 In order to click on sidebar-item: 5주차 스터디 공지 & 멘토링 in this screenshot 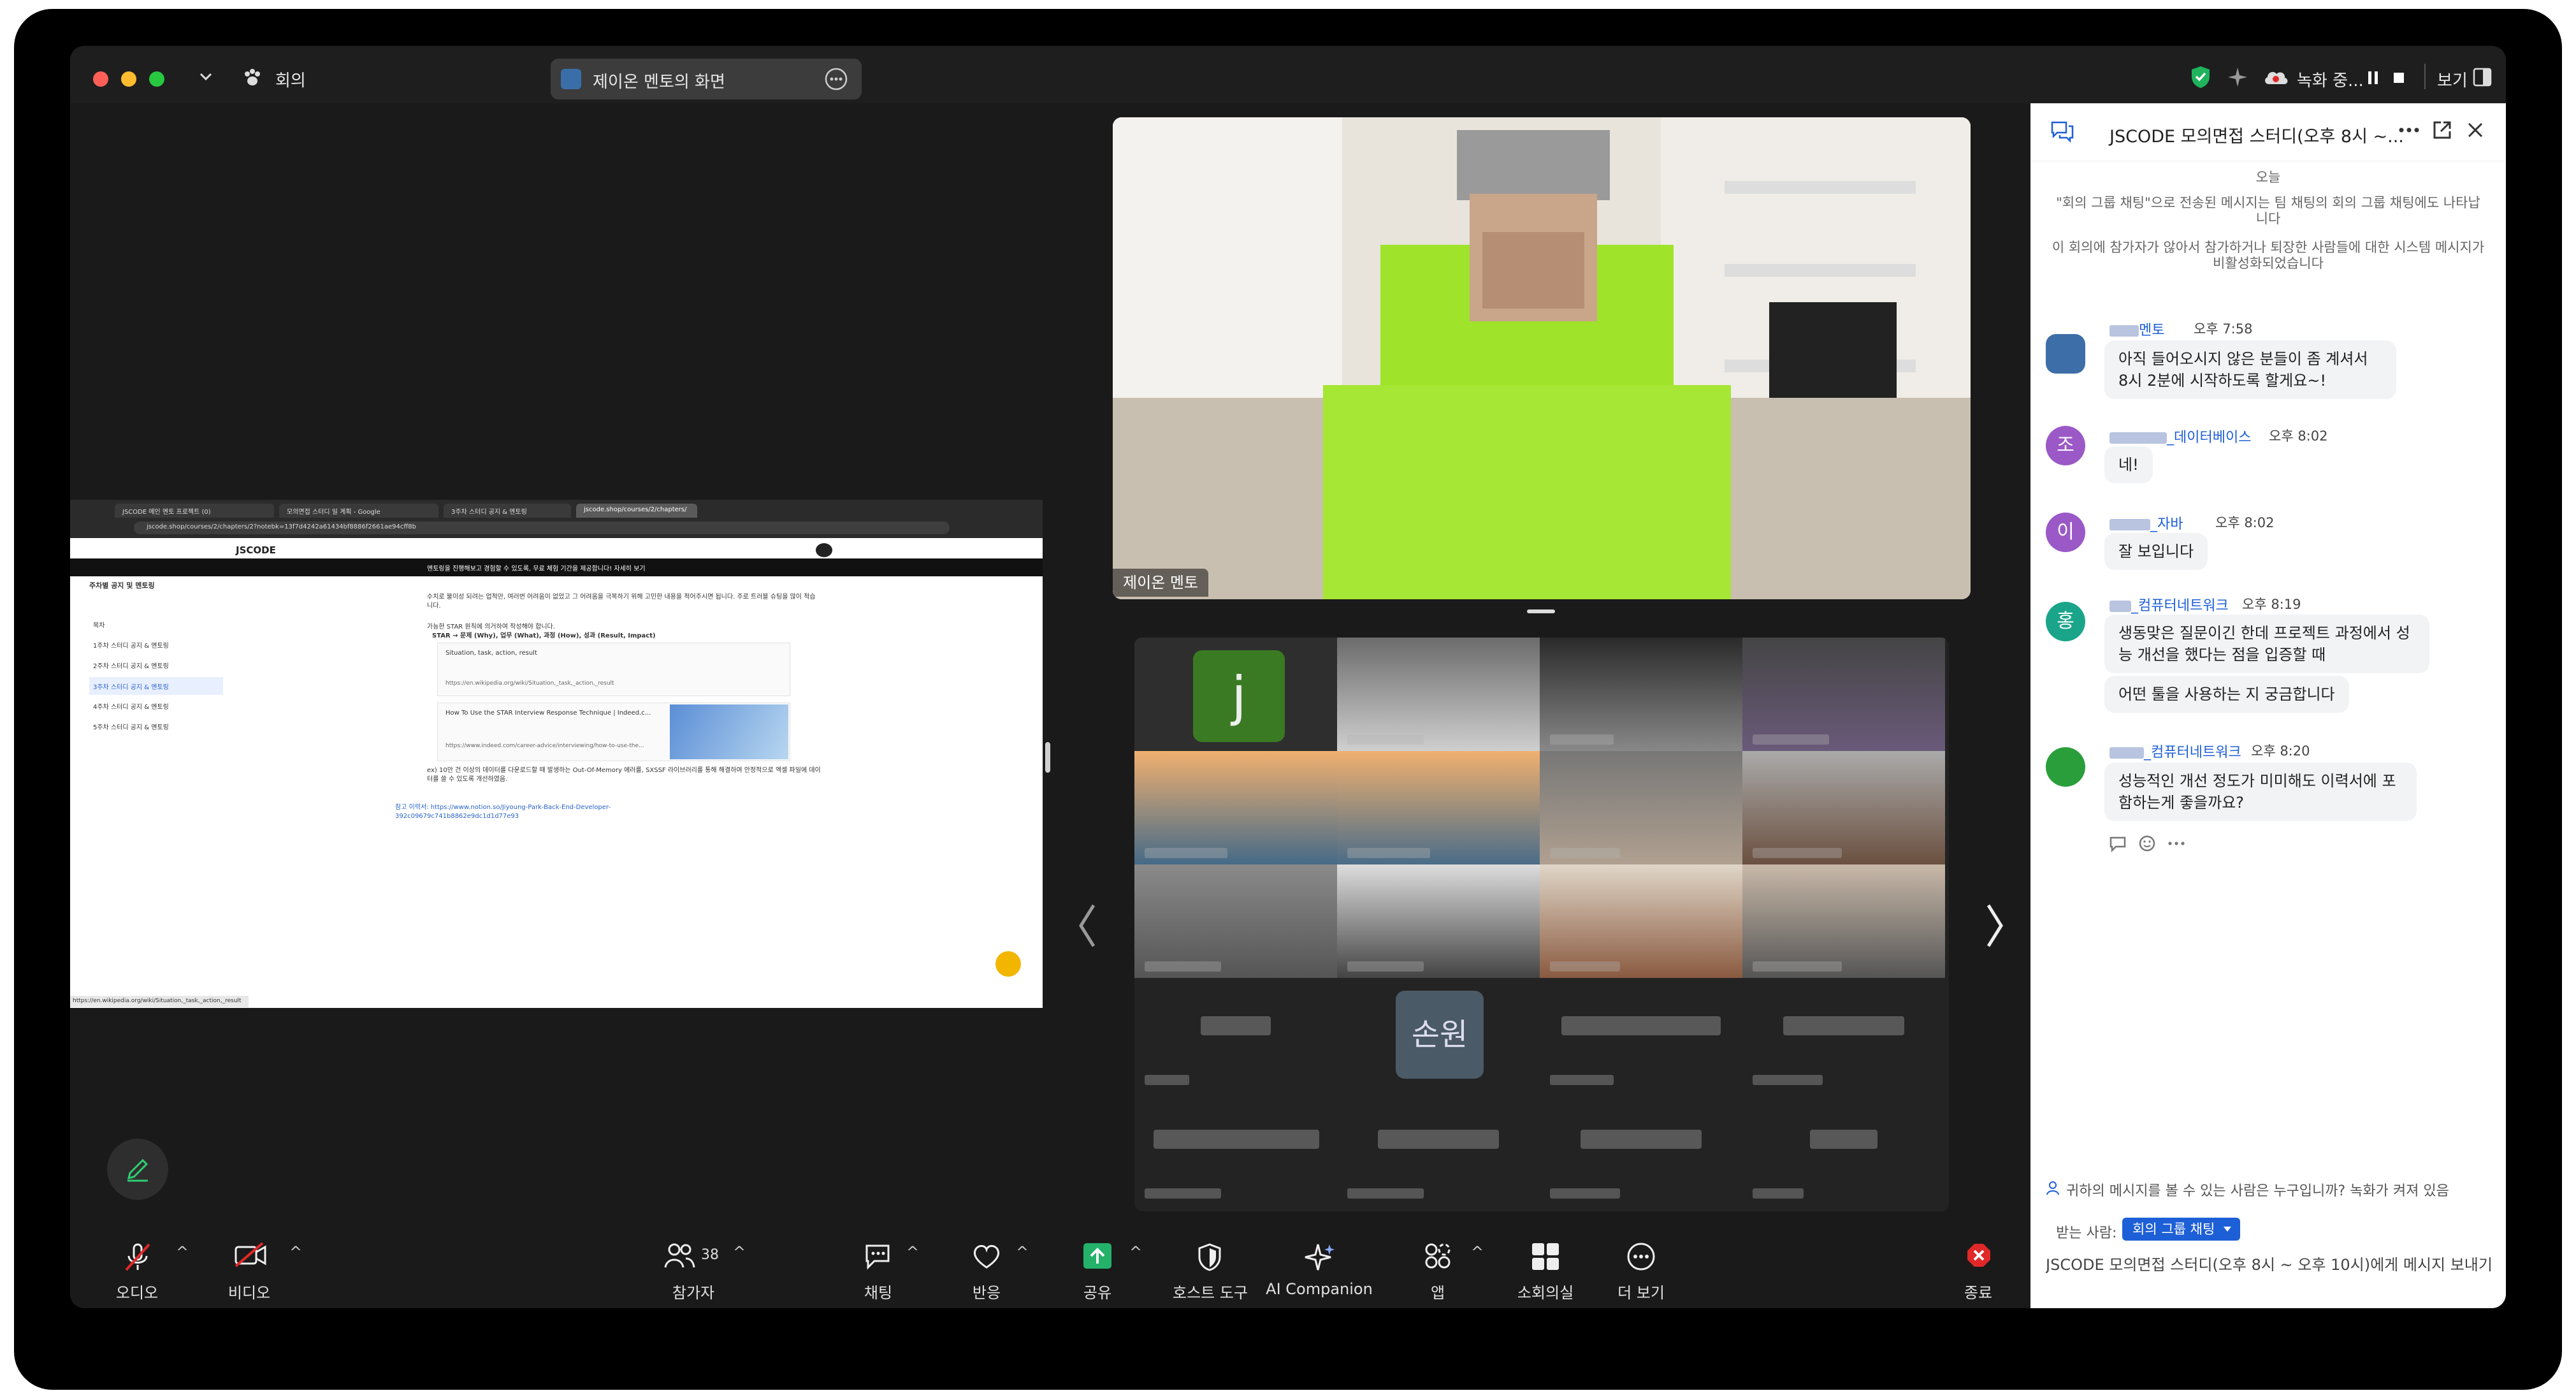, I will do `click(131, 726)`.